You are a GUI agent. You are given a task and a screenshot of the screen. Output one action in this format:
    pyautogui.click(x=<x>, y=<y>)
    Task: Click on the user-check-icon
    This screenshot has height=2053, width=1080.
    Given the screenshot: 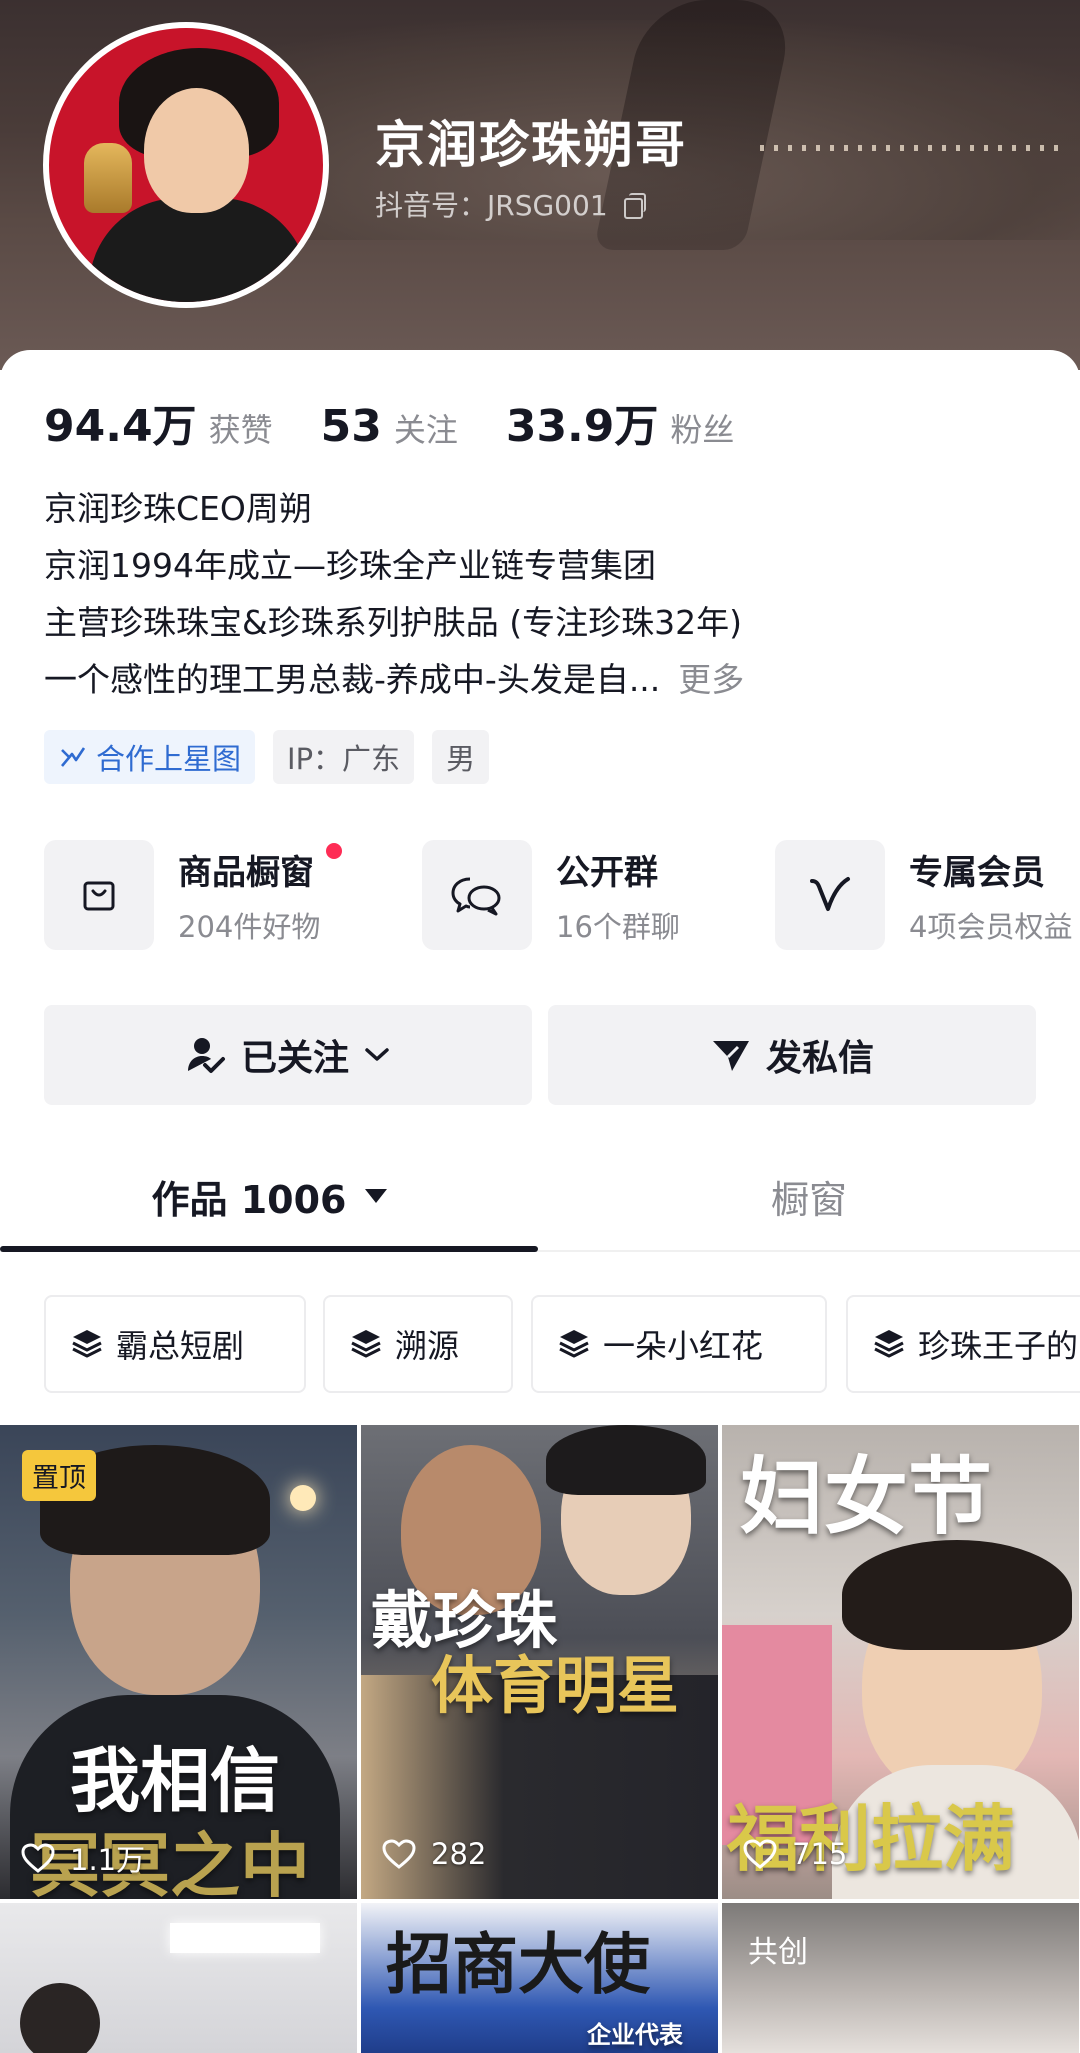 What is the action you would take?
    pyautogui.click(x=206, y=1055)
    